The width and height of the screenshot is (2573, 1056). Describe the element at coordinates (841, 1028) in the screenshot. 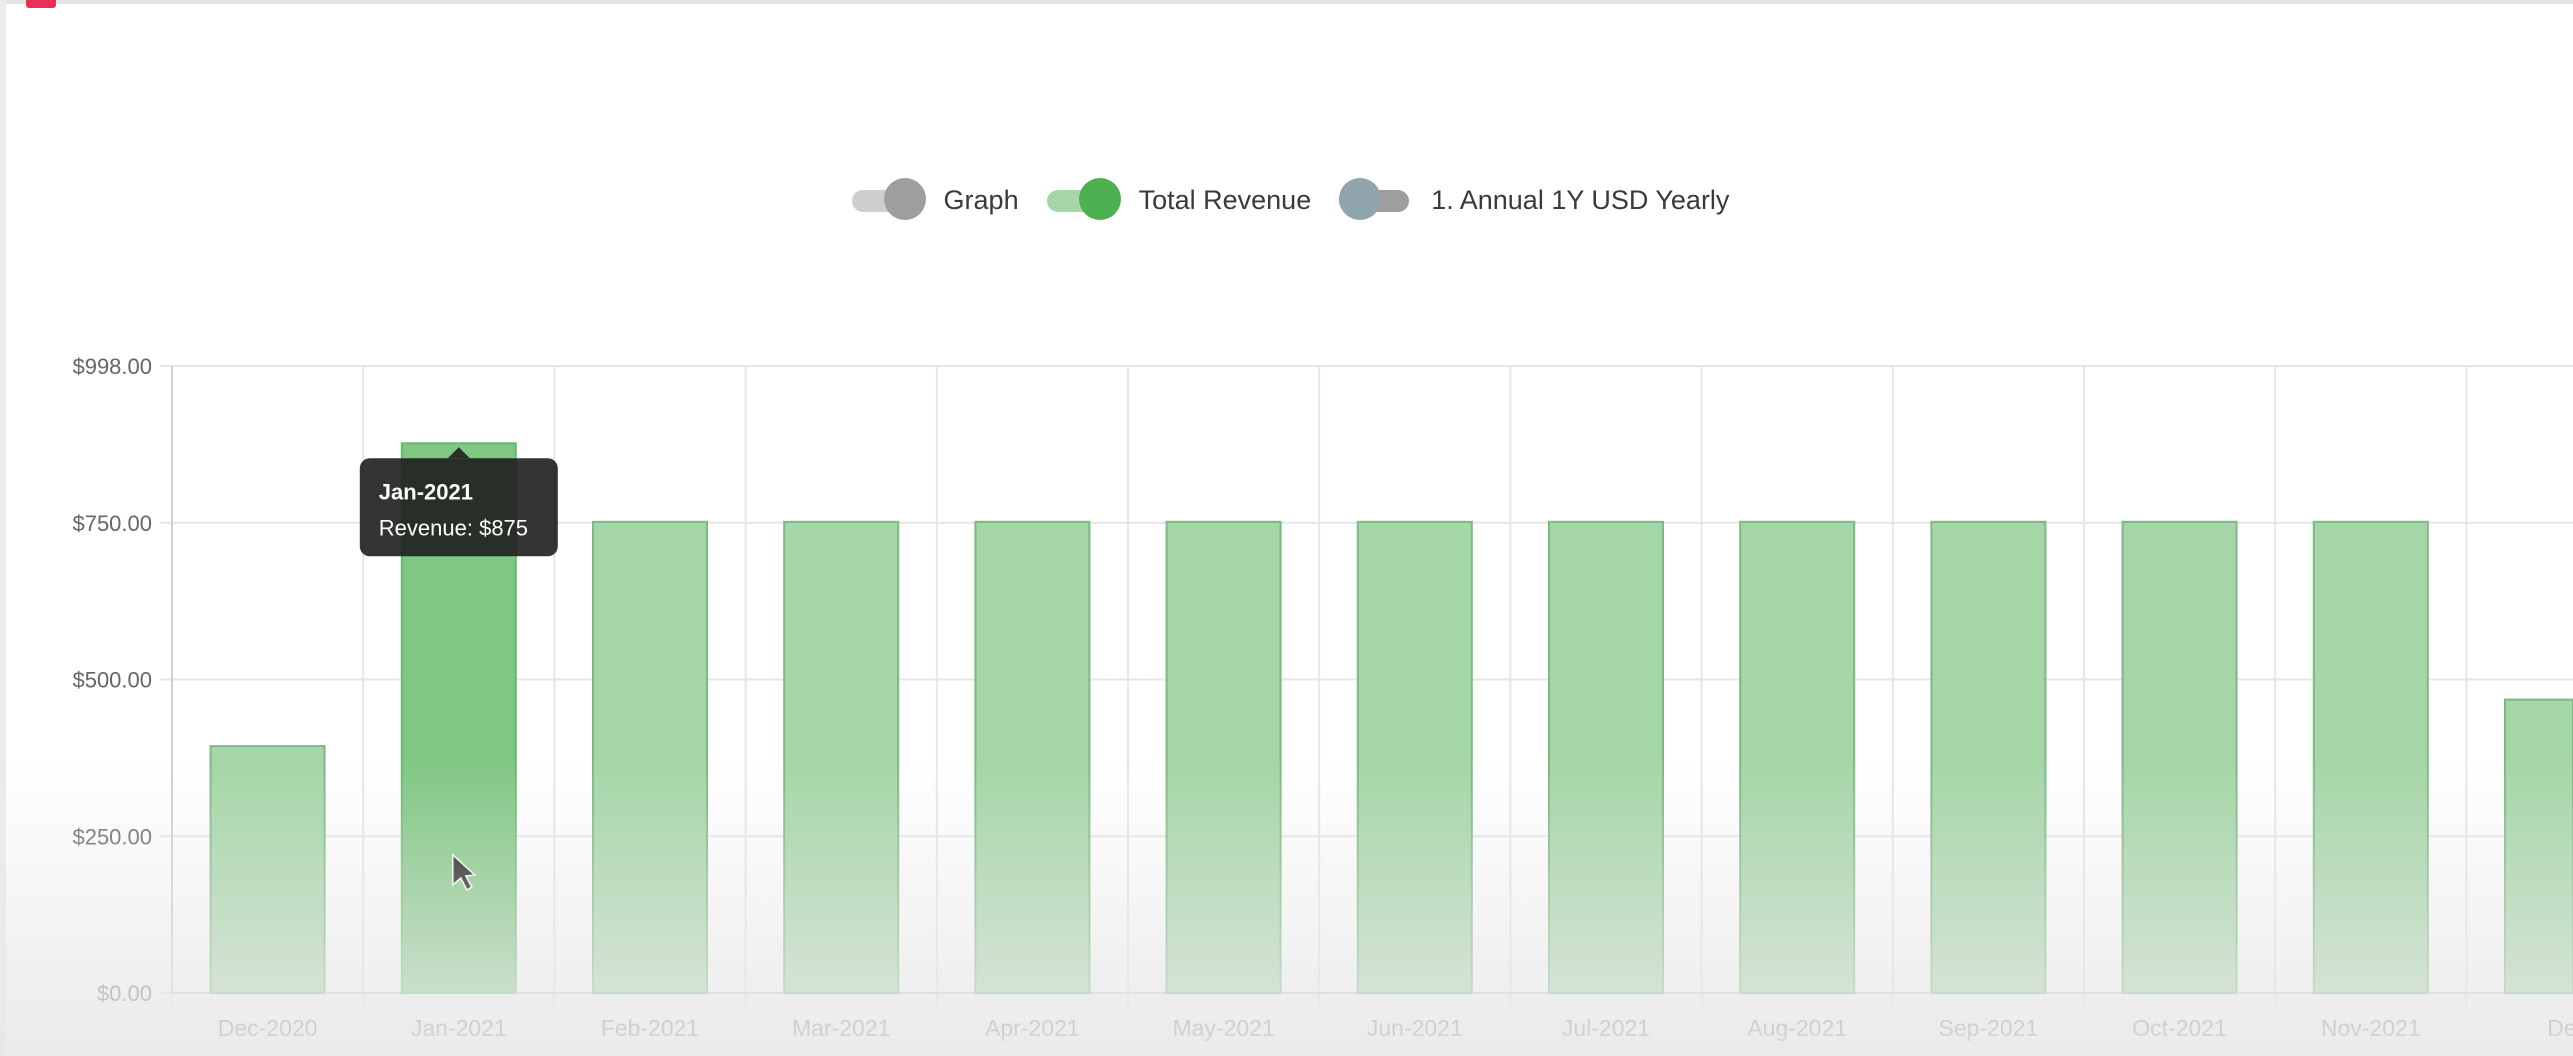

I see `x-tick-label: Mar-2021` at that location.